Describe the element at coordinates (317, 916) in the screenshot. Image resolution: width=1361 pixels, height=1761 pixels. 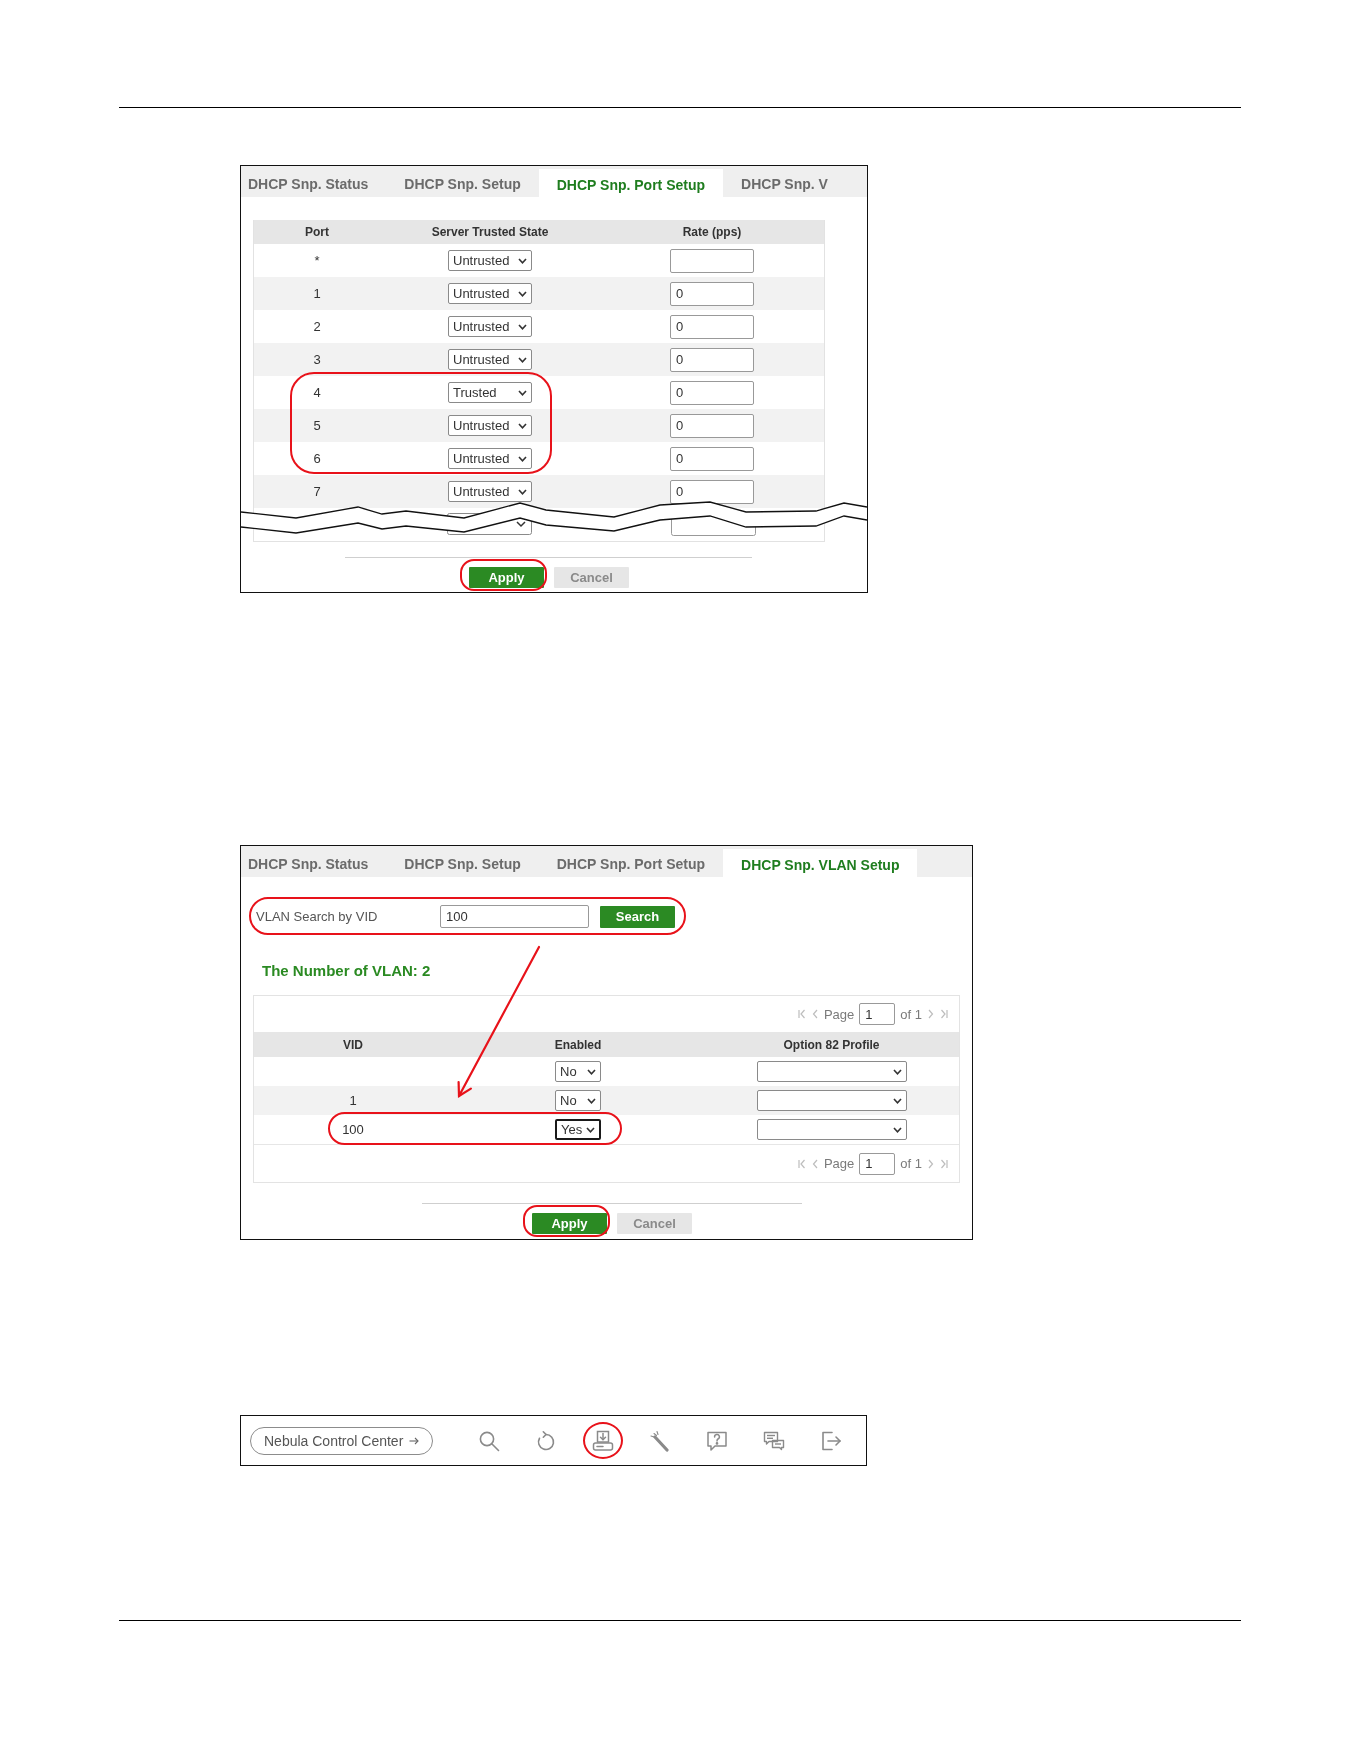
I see `field-label: VLAN Search by VID` at that location.